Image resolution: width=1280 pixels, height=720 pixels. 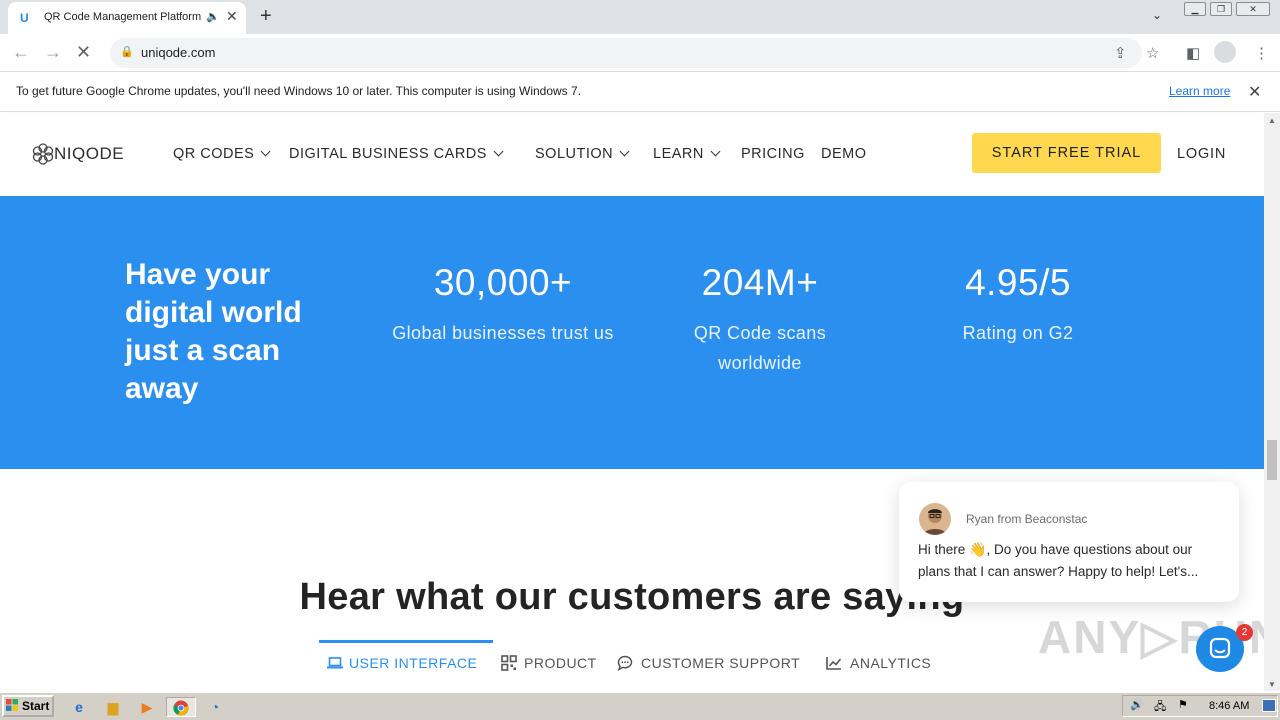 What do you see at coordinates (1199, 91) in the screenshot?
I see `learn-more-link: Learn more` at bounding box center [1199, 91].